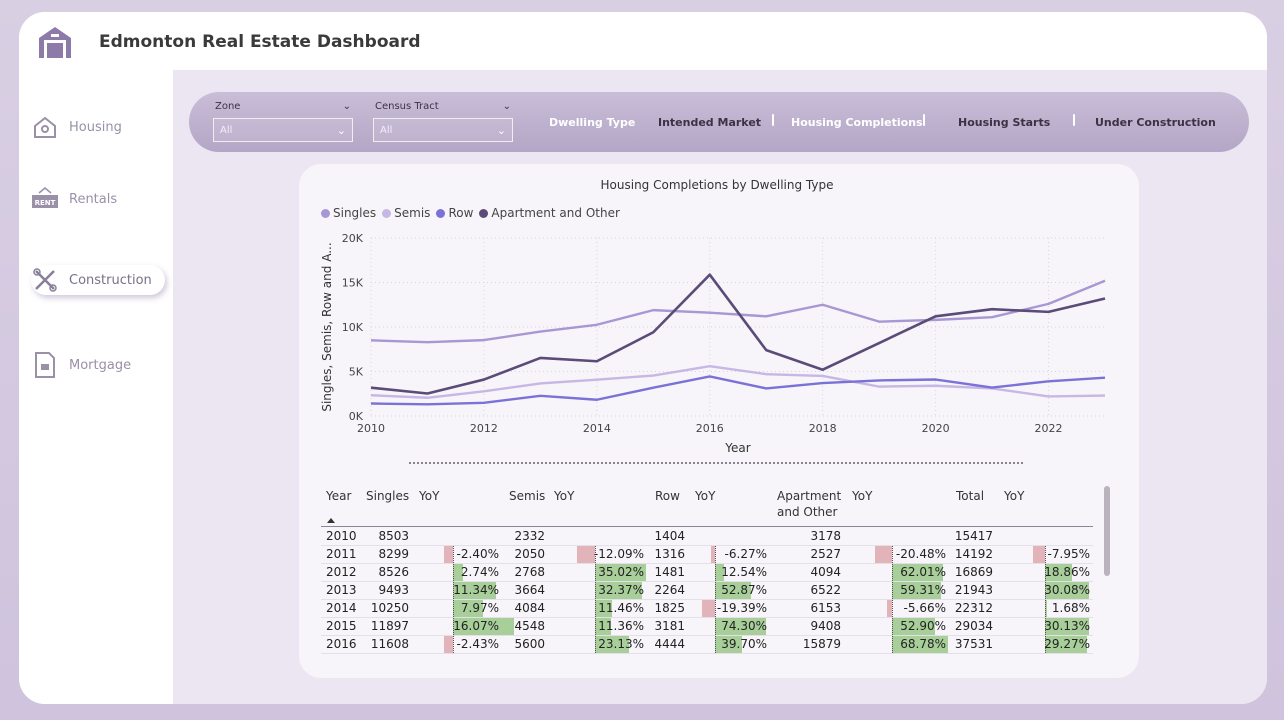 The width and height of the screenshot is (1284, 720). Describe the element at coordinates (592, 122) in the screenshot. I see `tab-dwelling-type: Dwelling Type` at that location.